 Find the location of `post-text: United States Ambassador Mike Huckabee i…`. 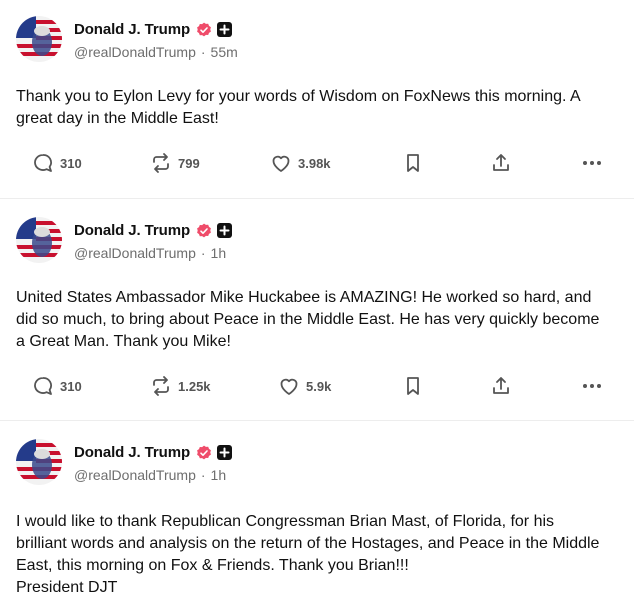

post-text: United States Ambassador Mike Huckabee i… is located at coordinates (308, 319).